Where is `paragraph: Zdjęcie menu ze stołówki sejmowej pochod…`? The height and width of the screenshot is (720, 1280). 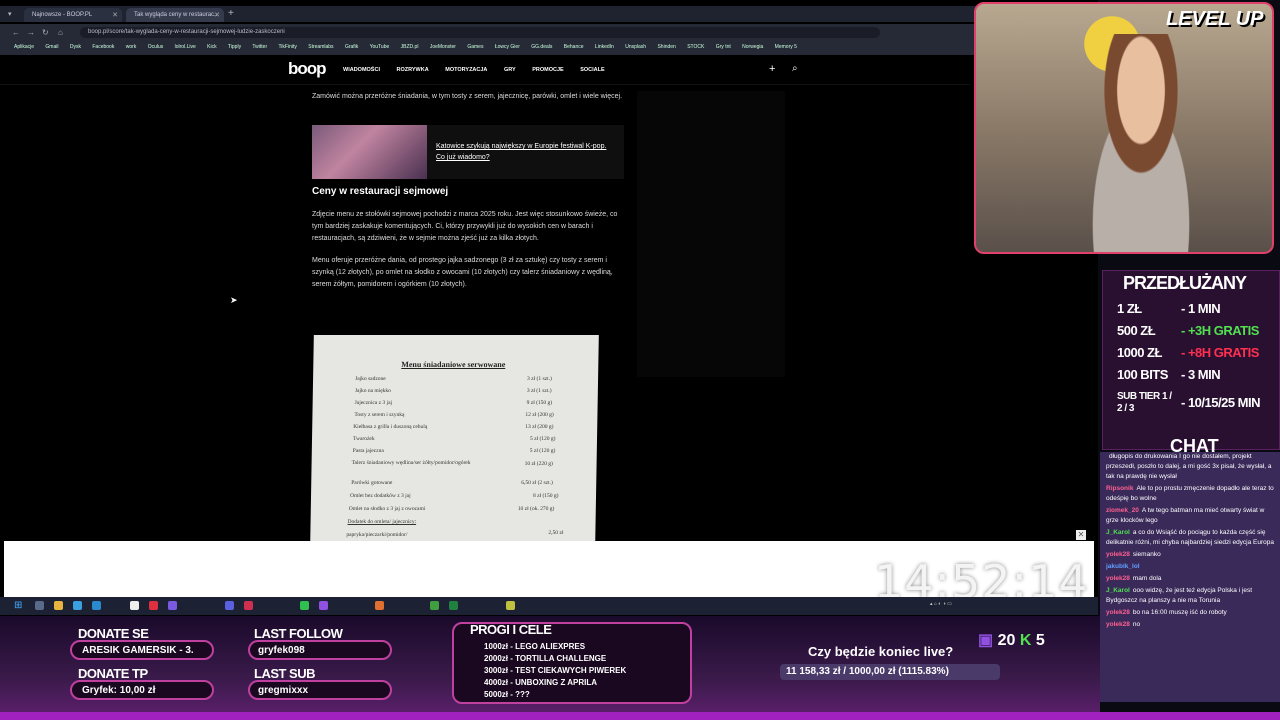
paragraph: Zdjęcie menu ze stołówki sejmowej pochod… is located at coordinates (465, 226).